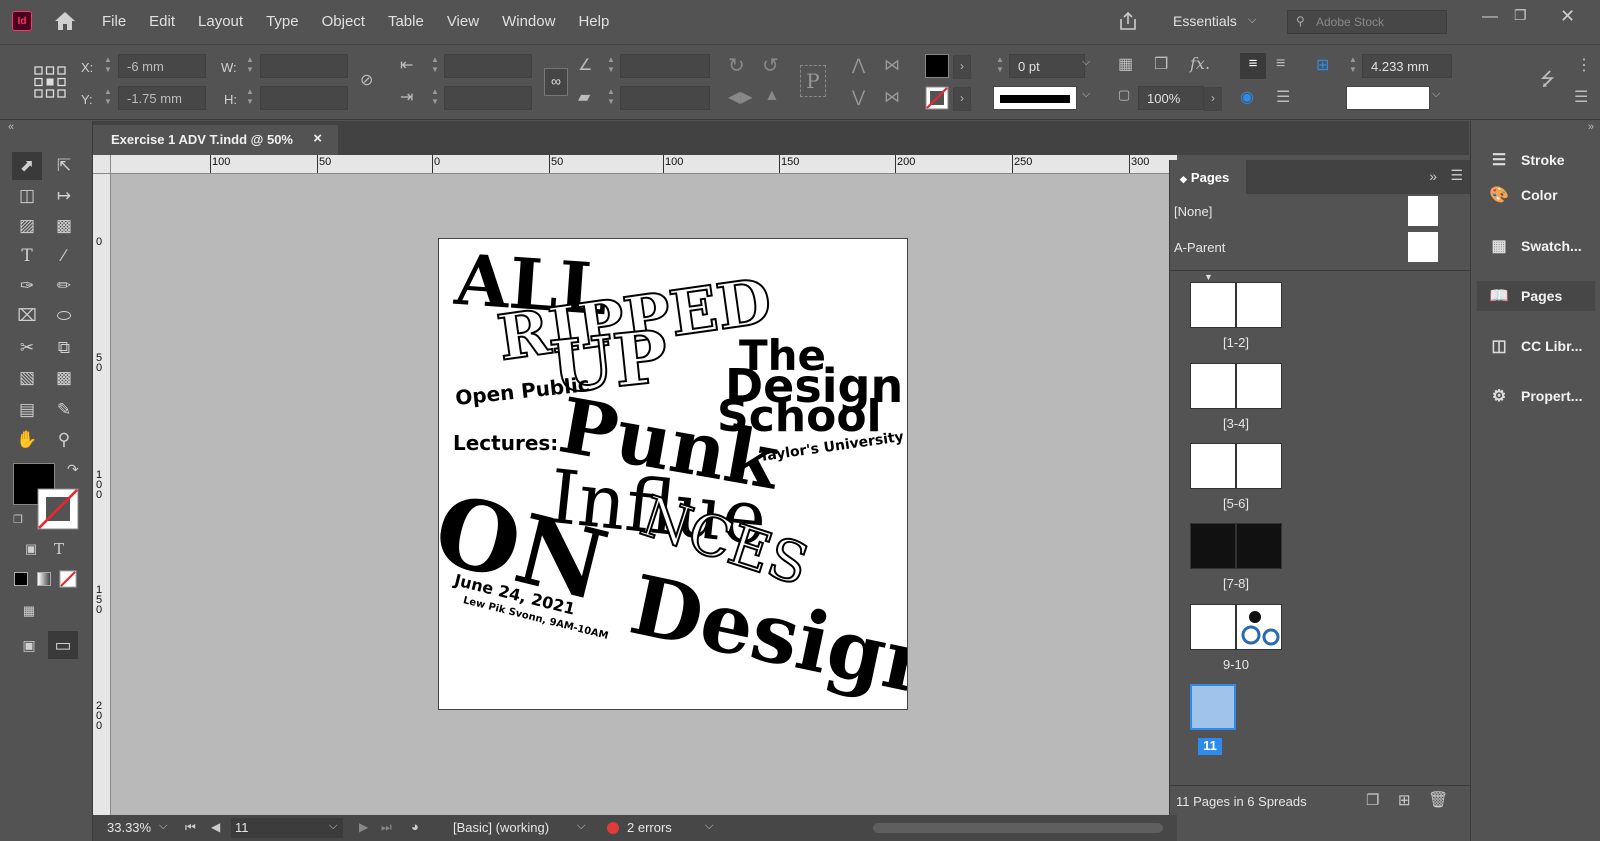  Describe the element at coordinates (31, 549) in the screenshot. I see `formatting-affects-container-icon: ▣` at that location.